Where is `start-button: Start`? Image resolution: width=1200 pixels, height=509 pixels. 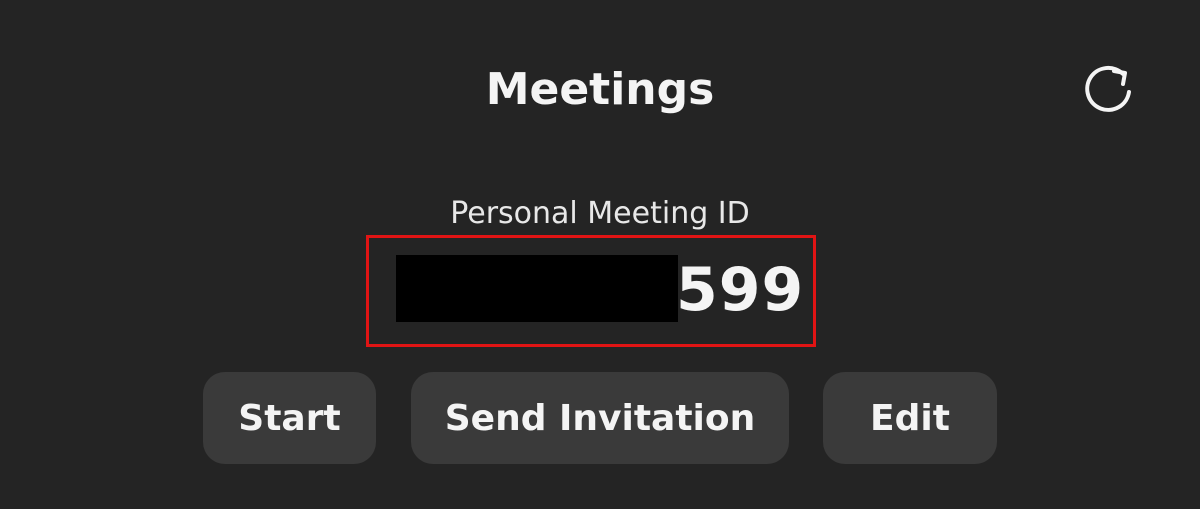 start-button: Start is located at coordinates (289, 418).